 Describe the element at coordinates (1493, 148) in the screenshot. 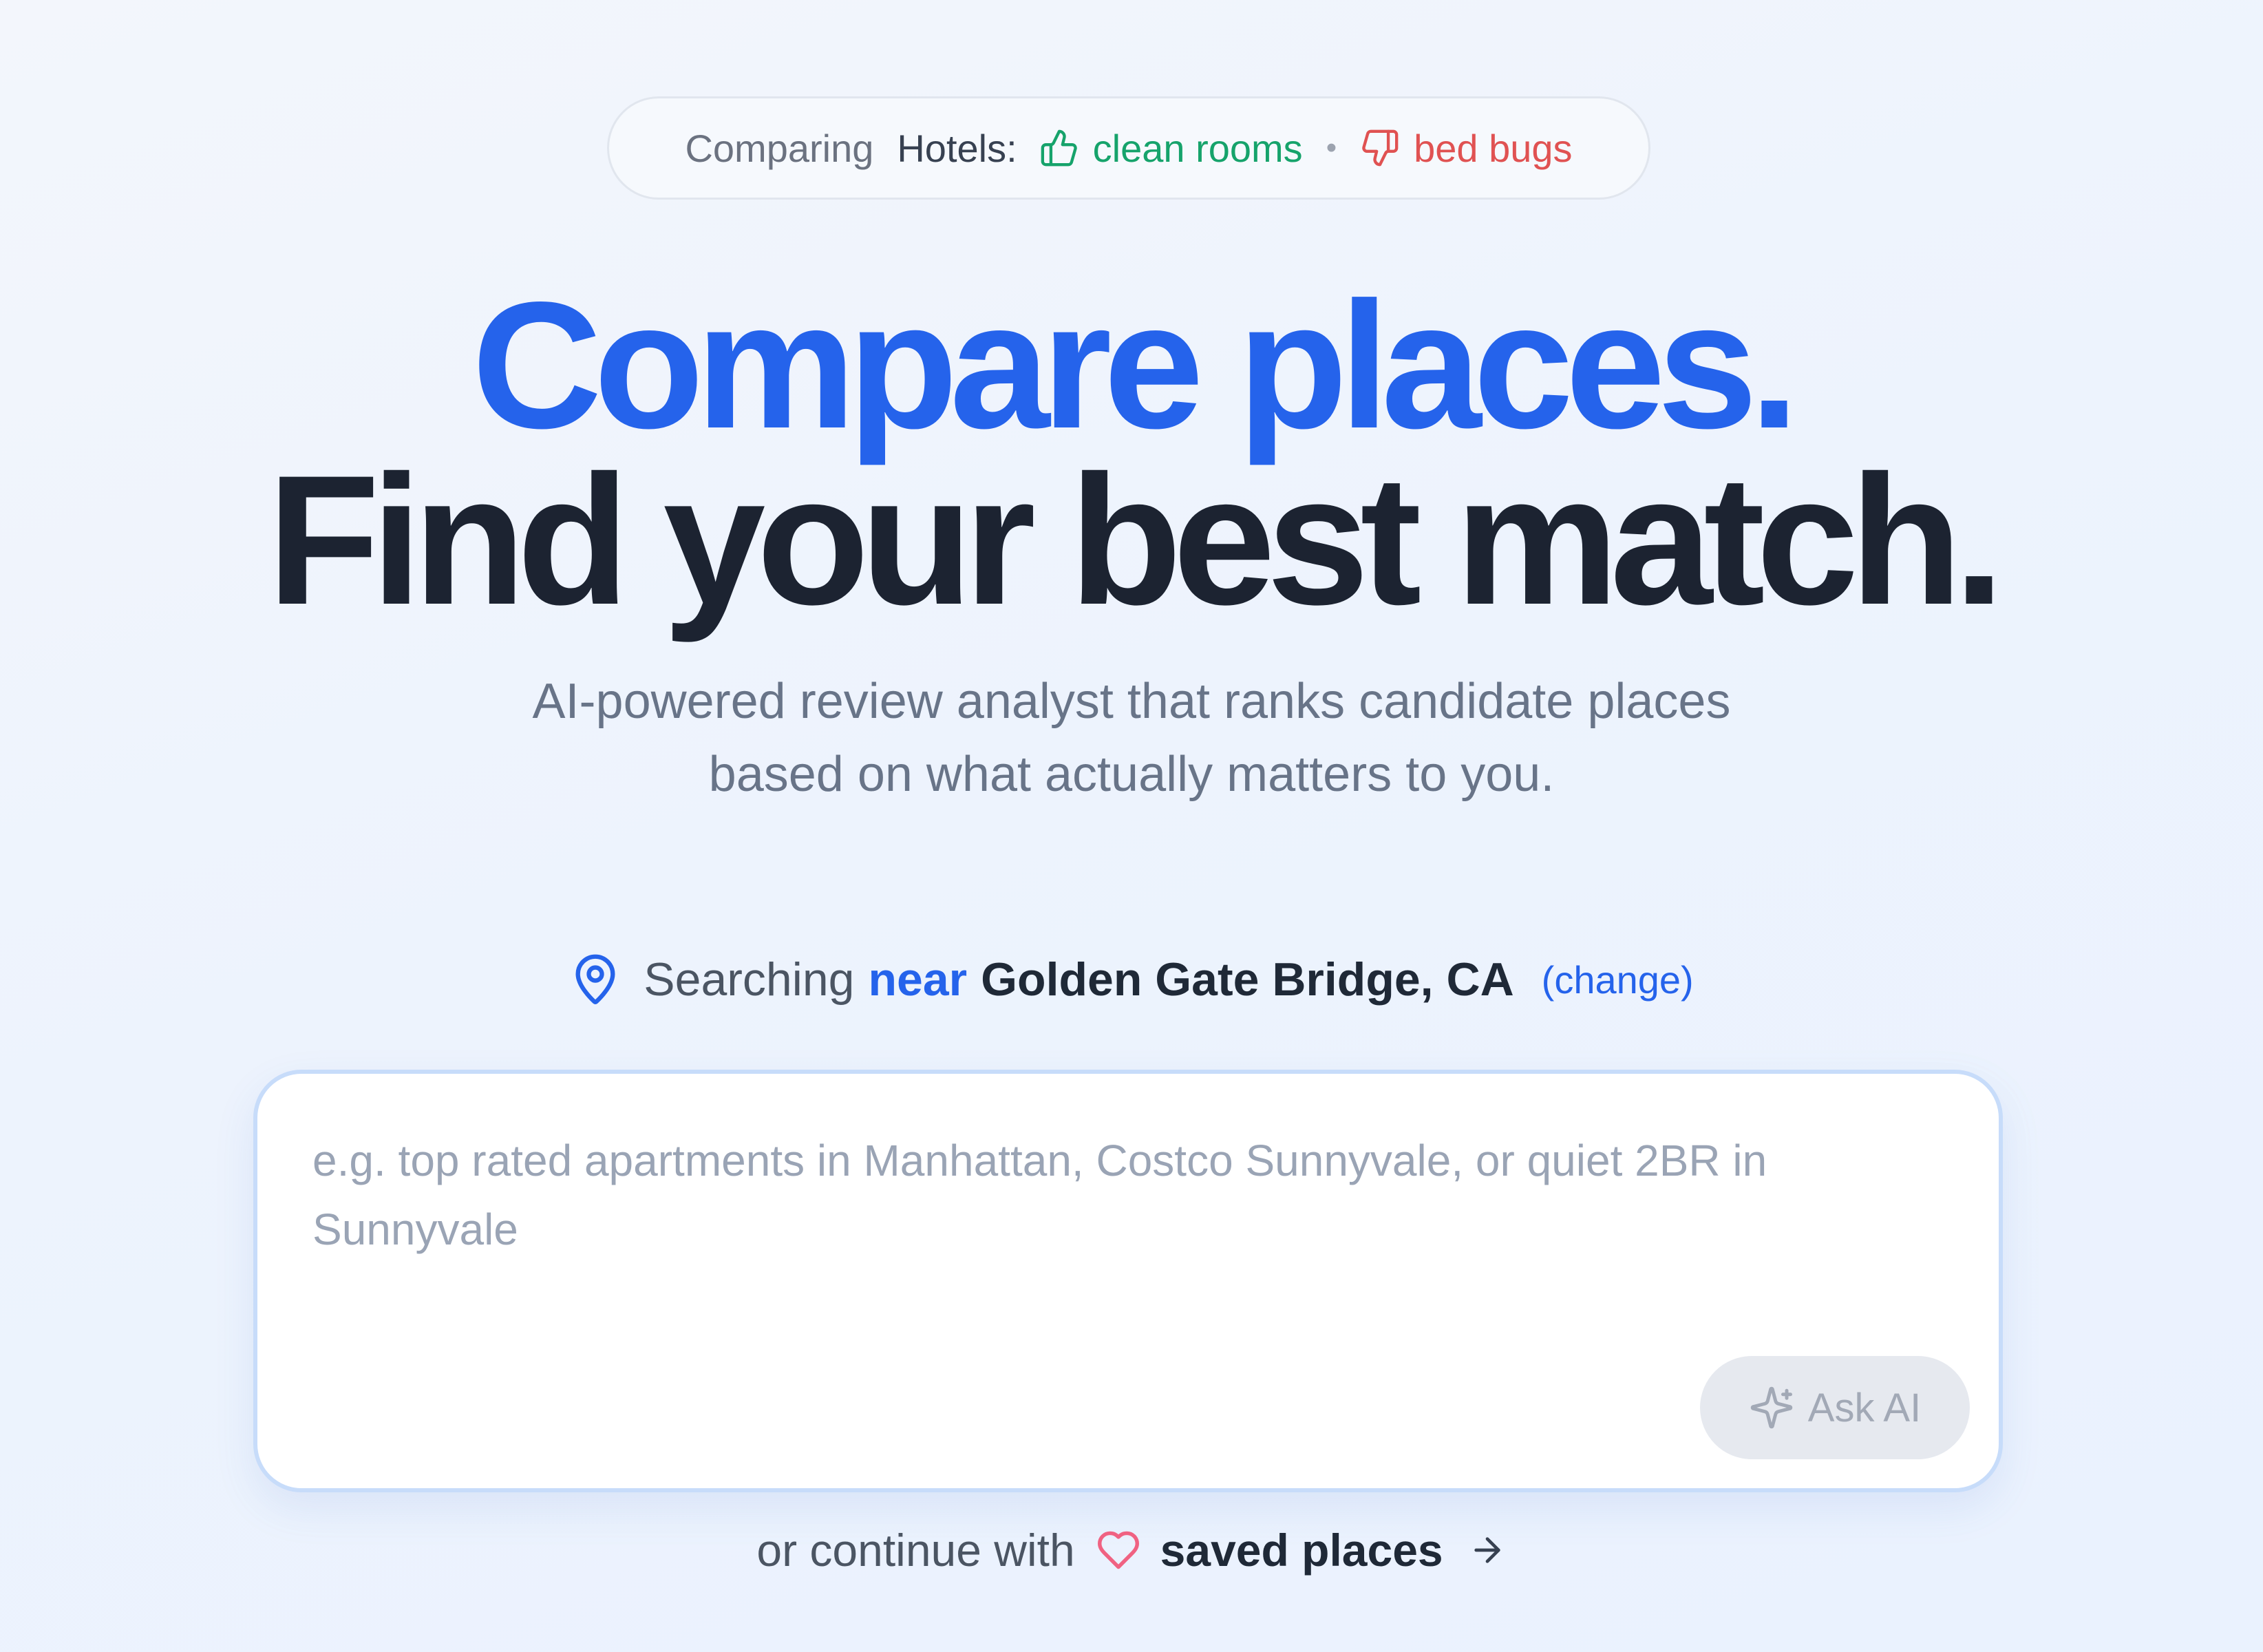

I see `con-label: bed bugs` at that location.